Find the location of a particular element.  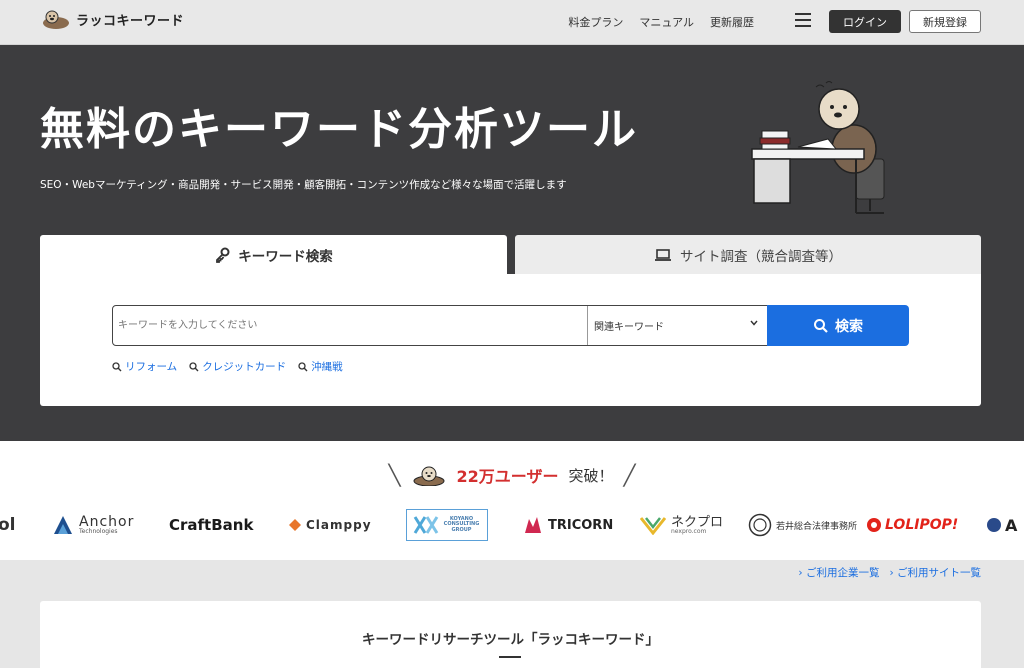

lolipop-logo-icon is located at coordinates (874, 525).